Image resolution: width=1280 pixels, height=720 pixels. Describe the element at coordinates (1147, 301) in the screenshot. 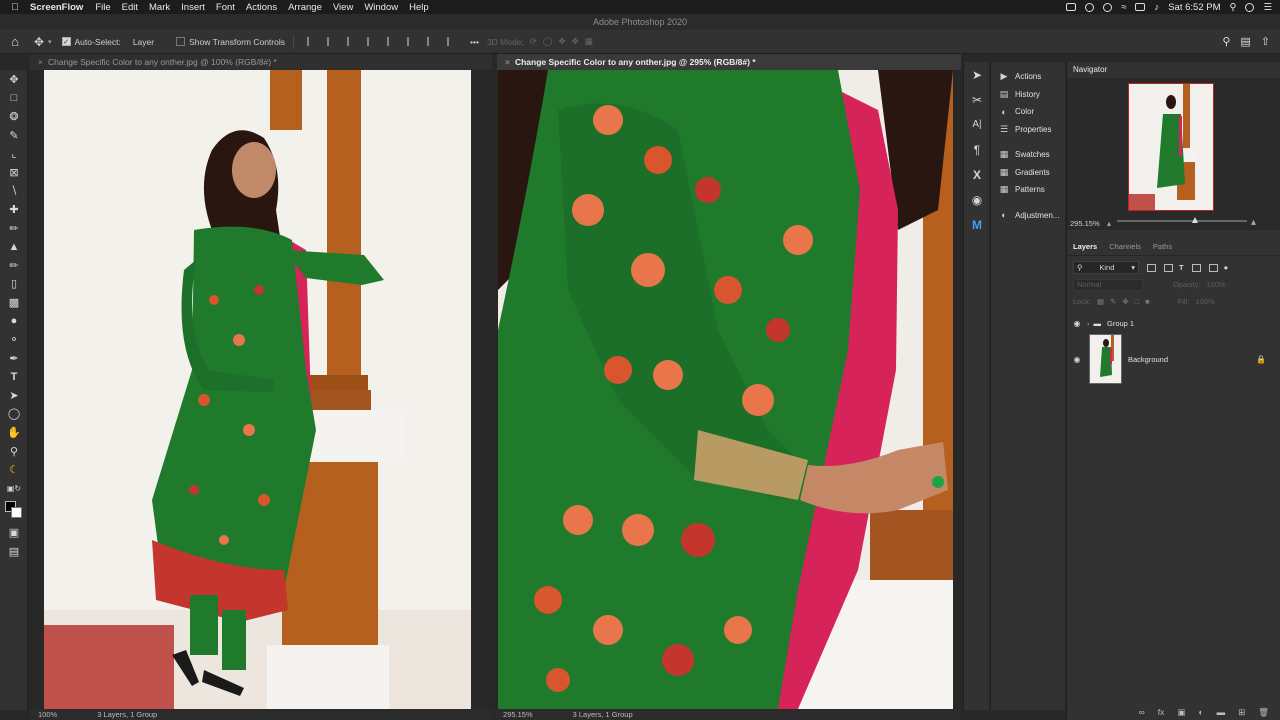

I see `lock-all-icon: ■` at that location.